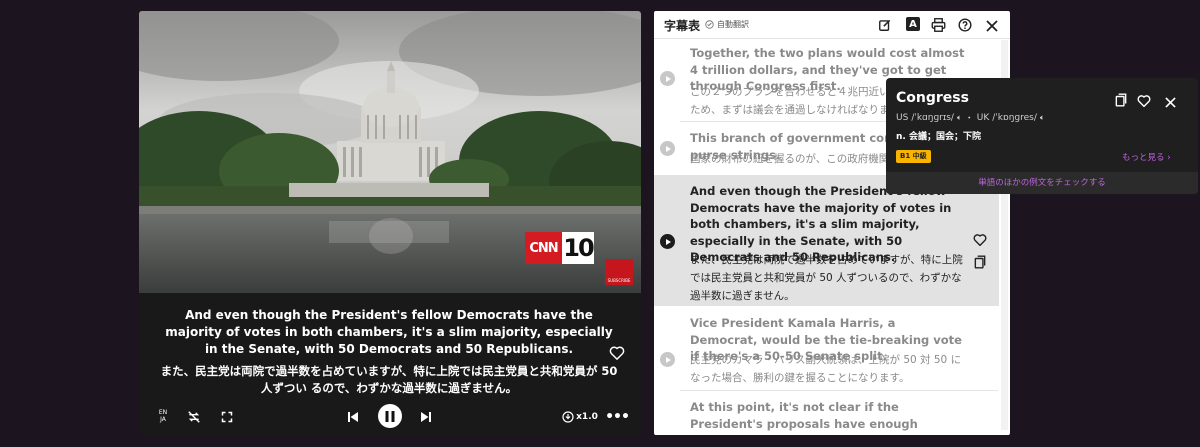 The height and width of the screenshot is (447, 1200). I want to click on more-button: •••, so click(617, 417).